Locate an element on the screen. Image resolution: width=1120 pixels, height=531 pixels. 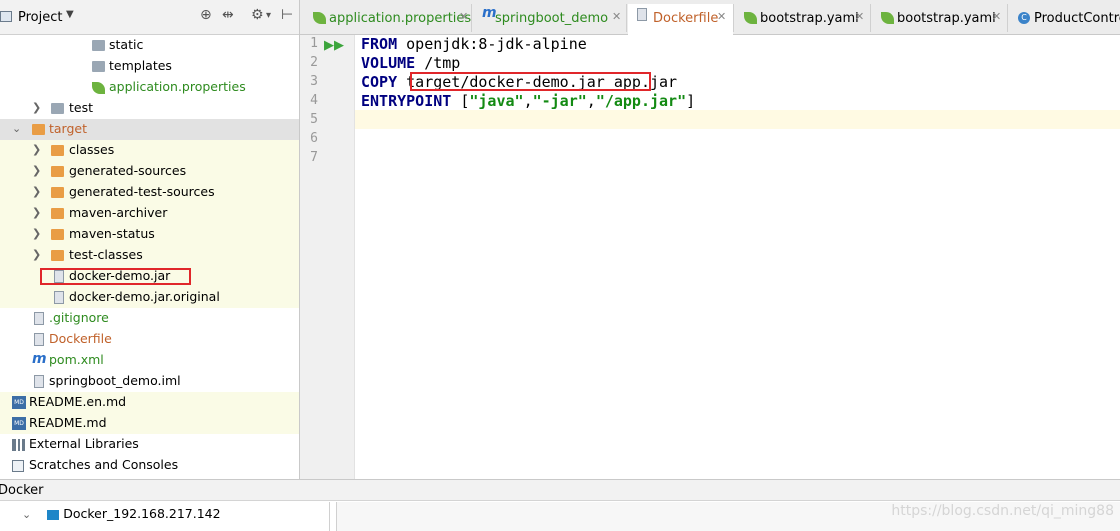
tree-item-label: test is located at coordinates (81, 107).